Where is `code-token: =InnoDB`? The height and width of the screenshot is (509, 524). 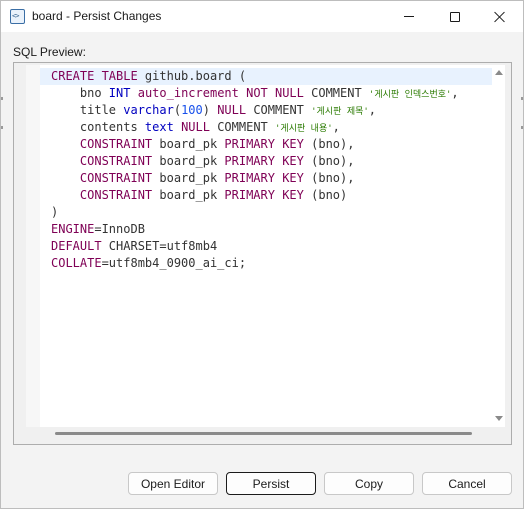
code-token: =InnoDB is located at coordinates (119, 229).